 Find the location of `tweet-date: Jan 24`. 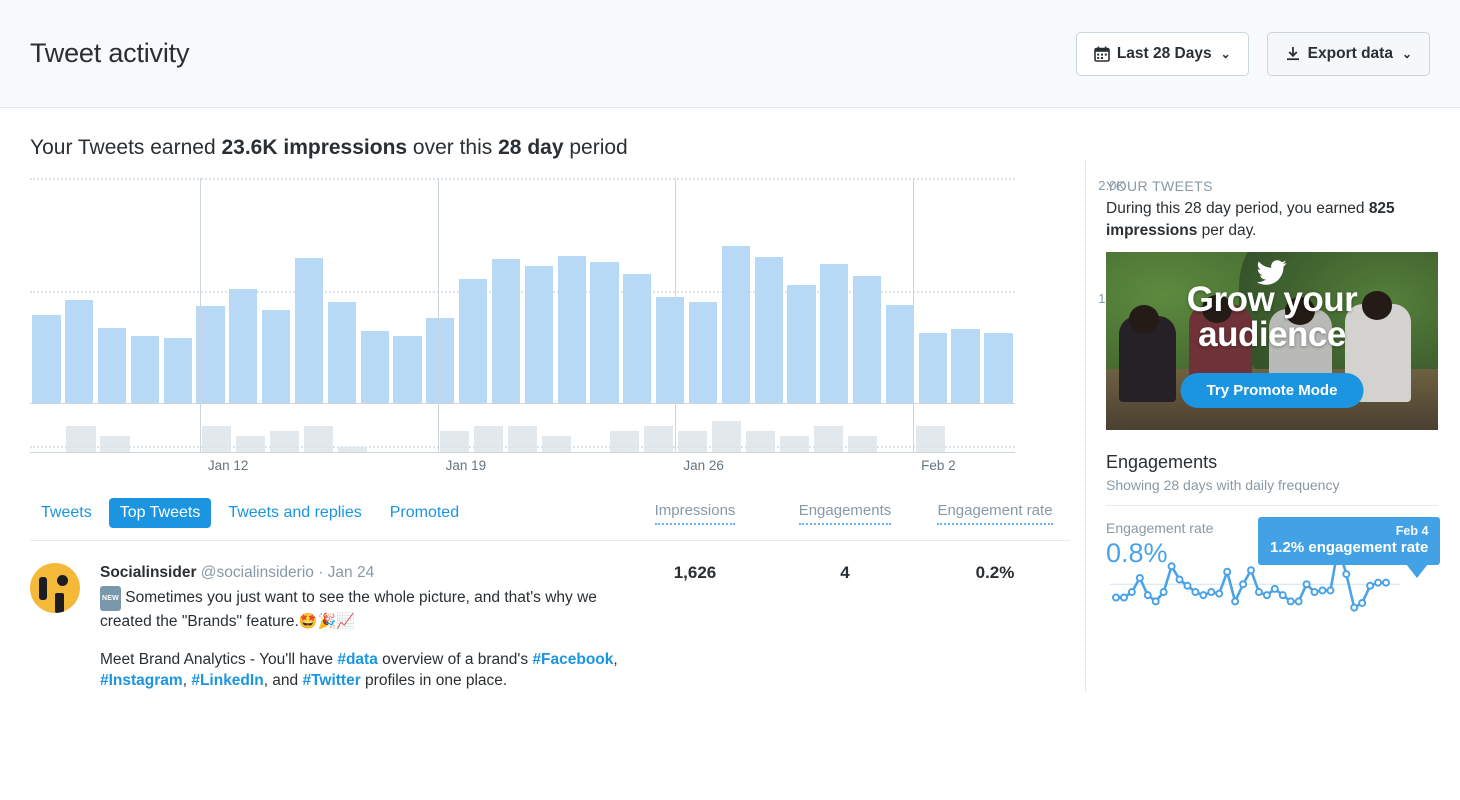

tweet-date: Jan 24 is located at coordinates (351, 572).